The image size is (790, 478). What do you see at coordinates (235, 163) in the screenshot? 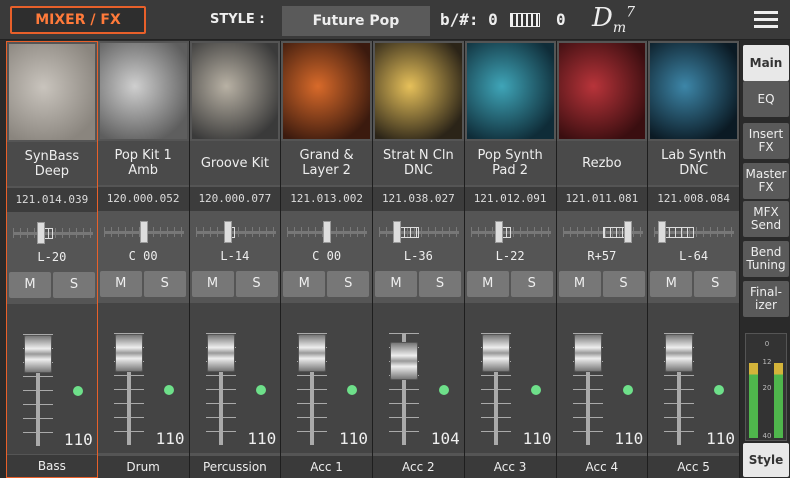
I see `sound-name: Groove Kit` at bounding box center [235, 163].